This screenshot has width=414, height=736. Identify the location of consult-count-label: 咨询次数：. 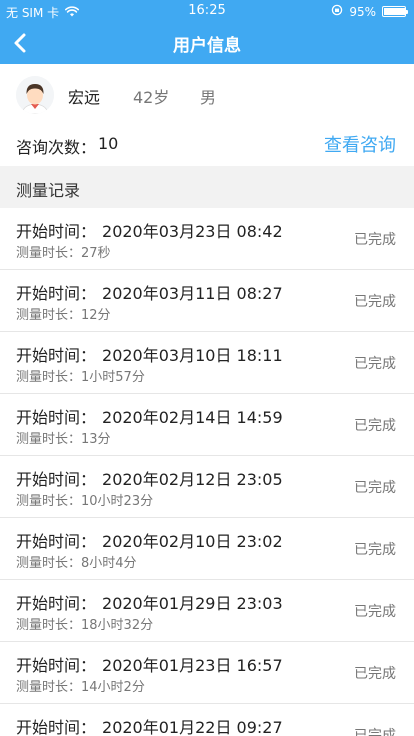
(56, 147).